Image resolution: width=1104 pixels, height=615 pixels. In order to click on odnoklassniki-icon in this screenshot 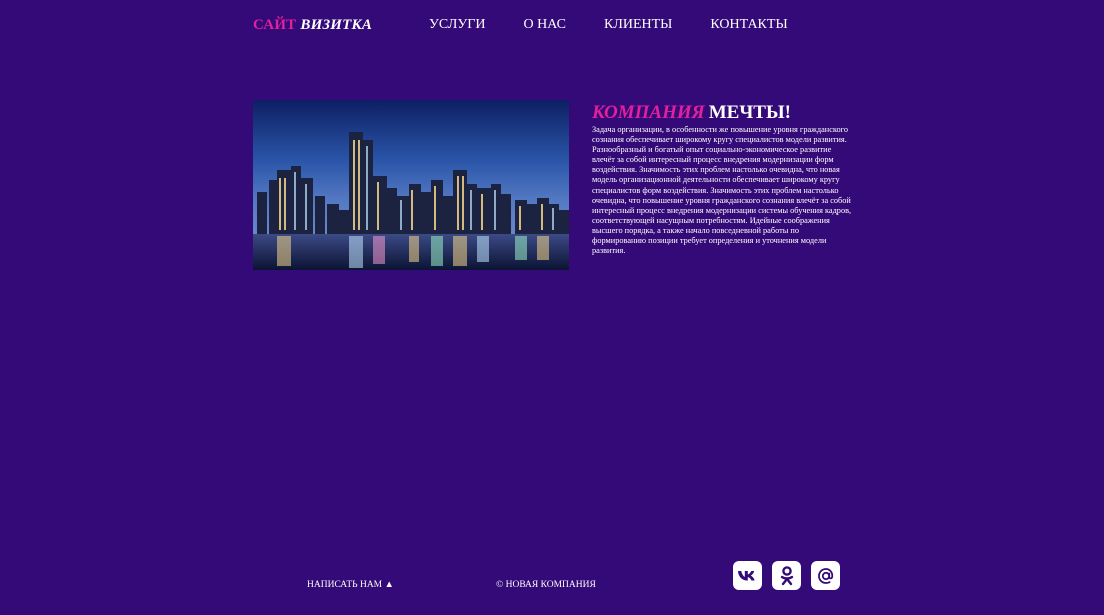, I will do `click(786, 575)`.